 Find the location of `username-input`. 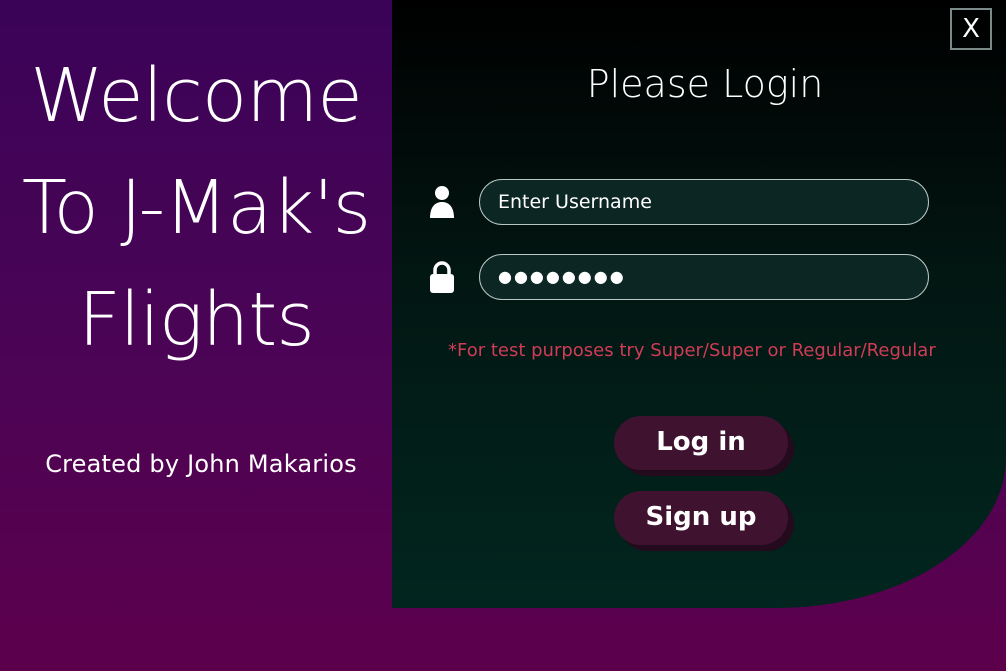

username-input is located at coordinates (704, 202).